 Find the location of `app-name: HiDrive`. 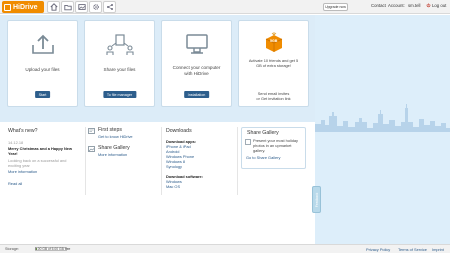

app-name: HiDrive is located at coordinates (25, 7).